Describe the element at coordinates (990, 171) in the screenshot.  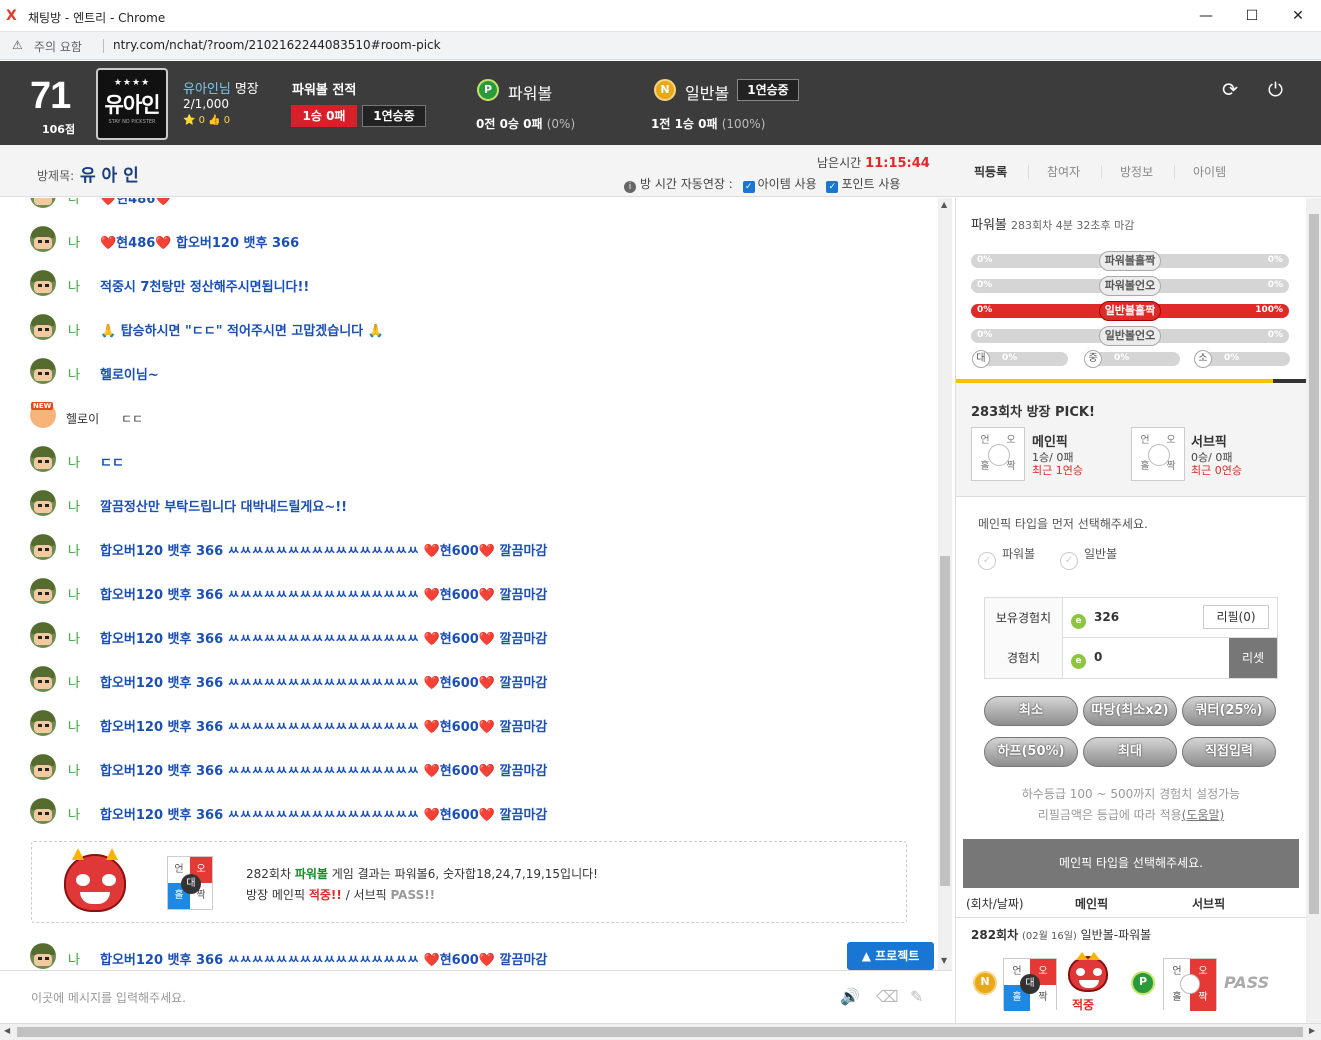
I see `tab-pick-register: 픽등록` at that location.